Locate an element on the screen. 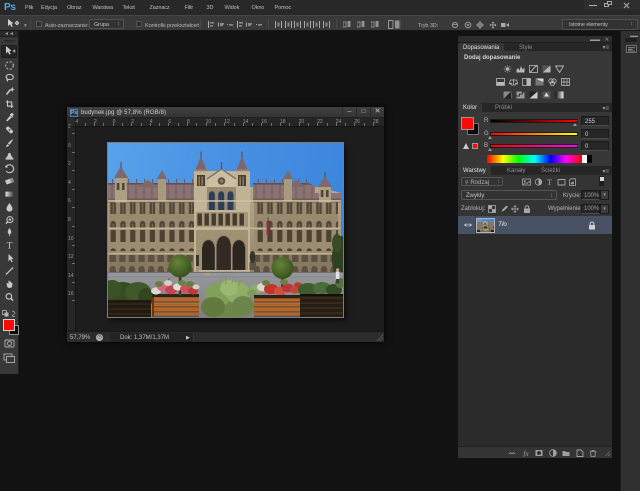 The width and height of the screenshot is (640, 491). svg-text: fx is located at coordinates (526, 453).